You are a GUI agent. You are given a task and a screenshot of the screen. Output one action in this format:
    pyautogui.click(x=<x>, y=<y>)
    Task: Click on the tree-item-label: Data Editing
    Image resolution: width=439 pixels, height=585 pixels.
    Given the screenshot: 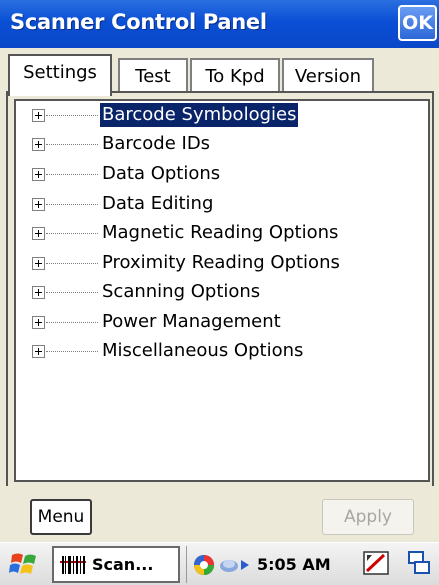 What is the action you would take?
    pyautogui.click(x=157, y=204)
    